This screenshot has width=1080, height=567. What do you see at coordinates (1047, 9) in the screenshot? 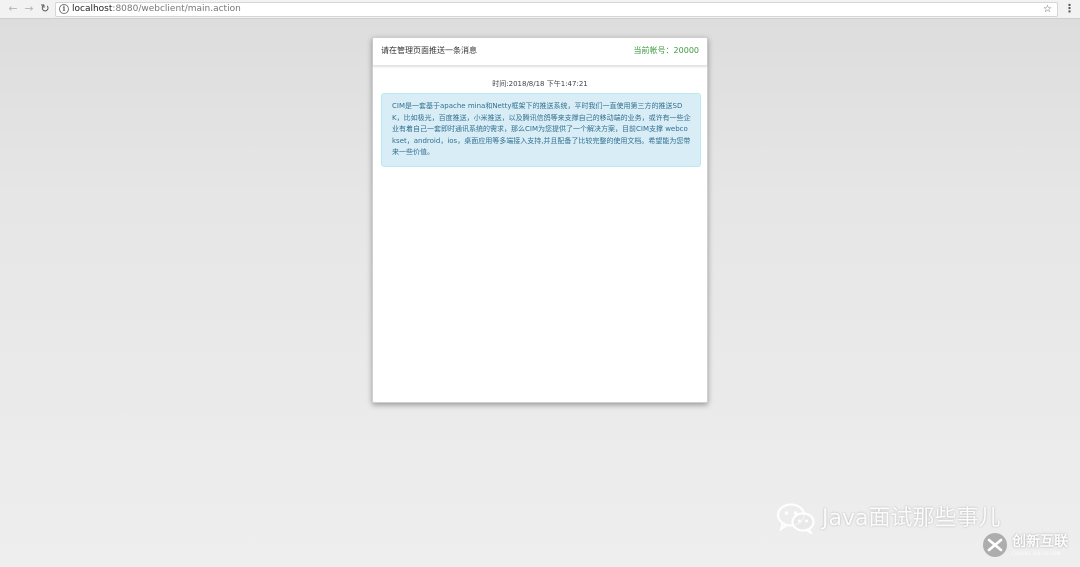
I see `bookmark-star-icon: ☆` at bounding box center [1047, 9].